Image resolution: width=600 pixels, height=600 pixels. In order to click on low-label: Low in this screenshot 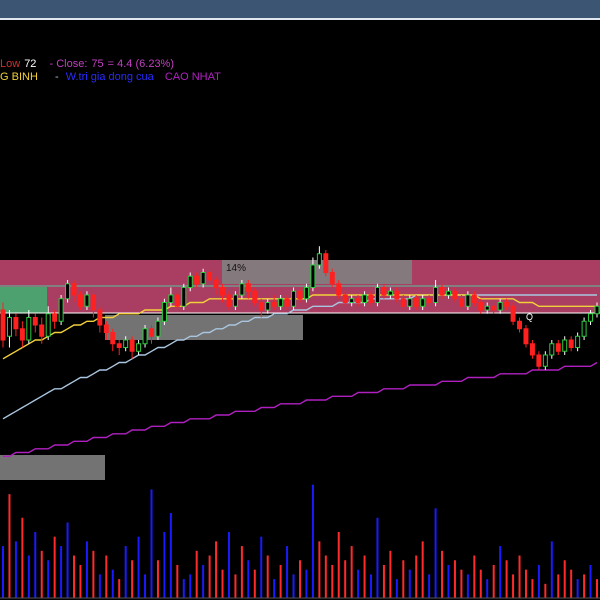, I will do `click(10, 64)`.